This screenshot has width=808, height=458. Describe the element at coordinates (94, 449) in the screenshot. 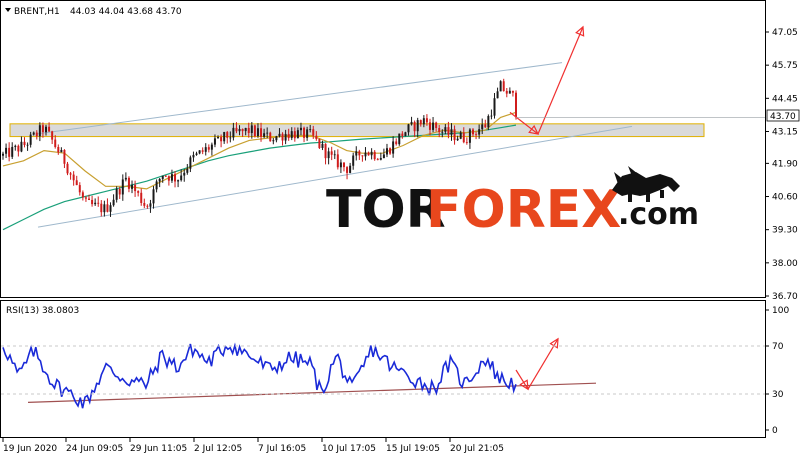

I see `time-tick-label: 24 Jun 09:05` at that location.